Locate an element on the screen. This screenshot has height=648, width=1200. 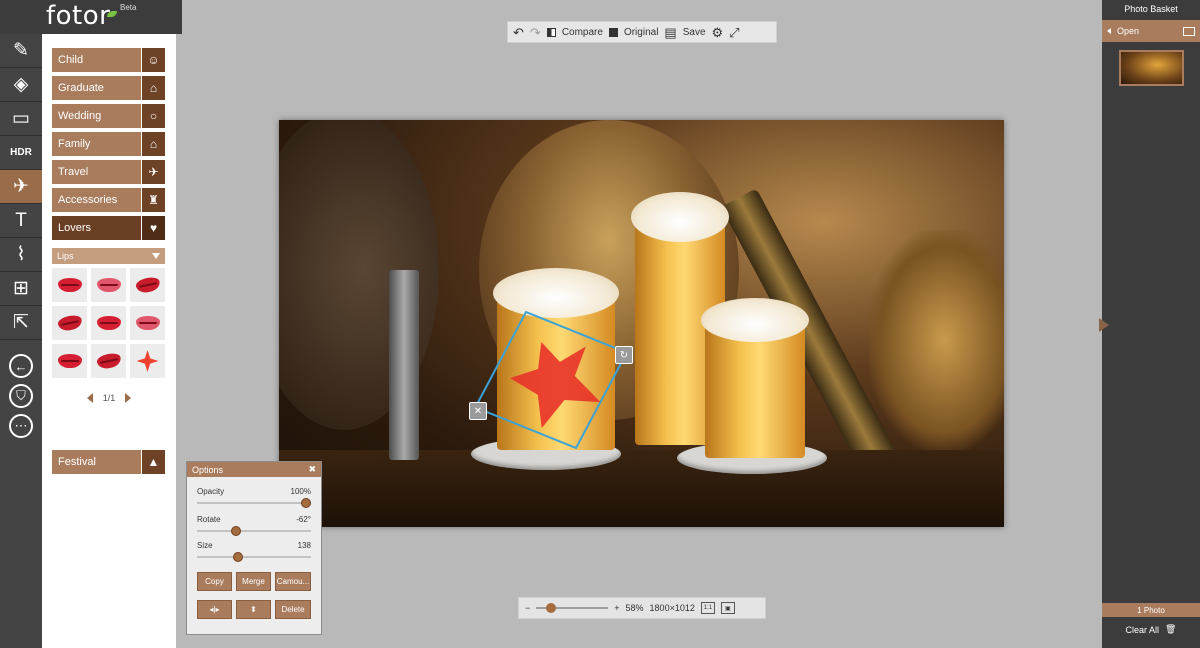
photo-table is located at coordinates (641, 488).